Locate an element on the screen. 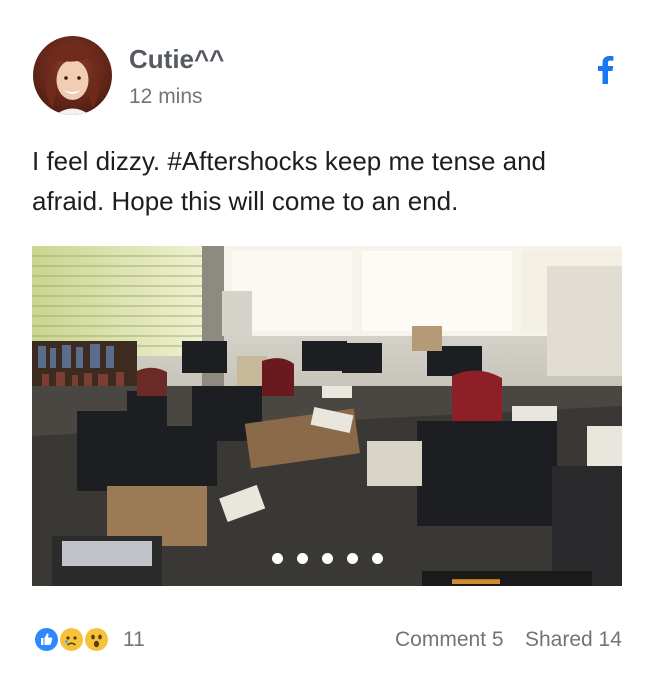  comment-count-link: Comment 5 is located at coordinates (449, 640).